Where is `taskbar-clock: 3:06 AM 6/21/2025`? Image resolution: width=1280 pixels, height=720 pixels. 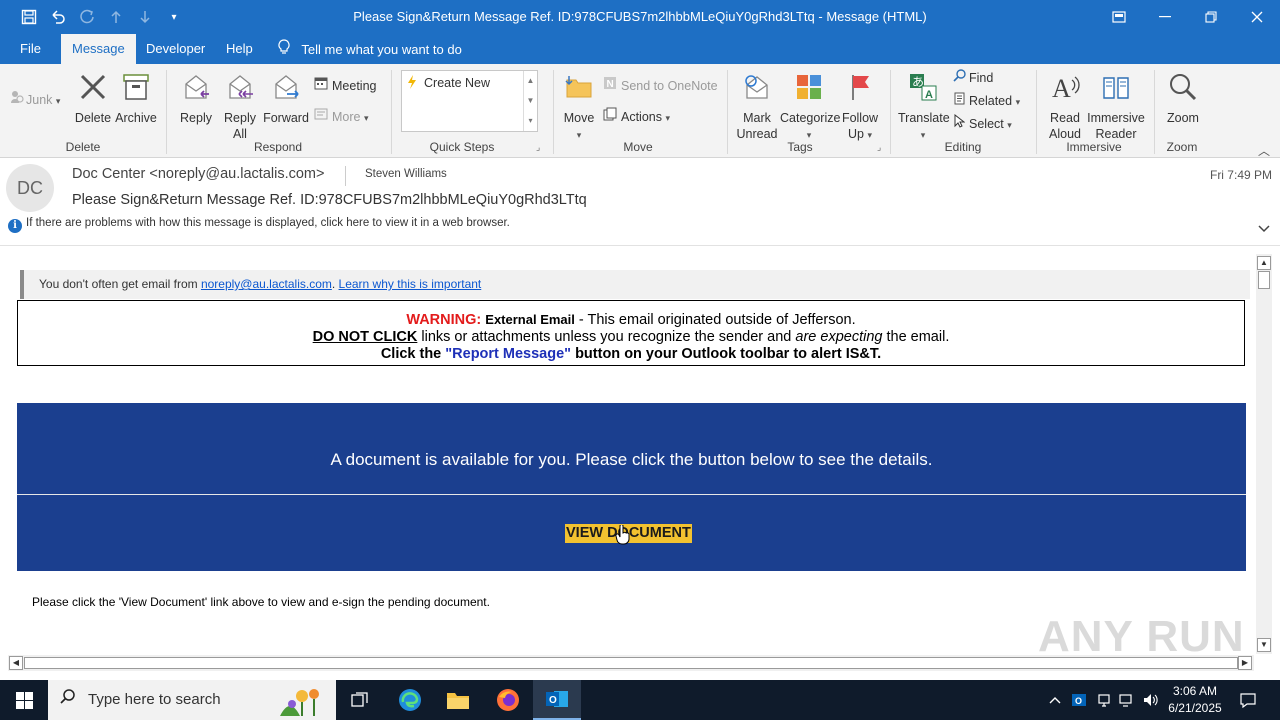 taskbar-clock: 3:06 AM 6/21/2025 is located at coordinates (1195, 700).